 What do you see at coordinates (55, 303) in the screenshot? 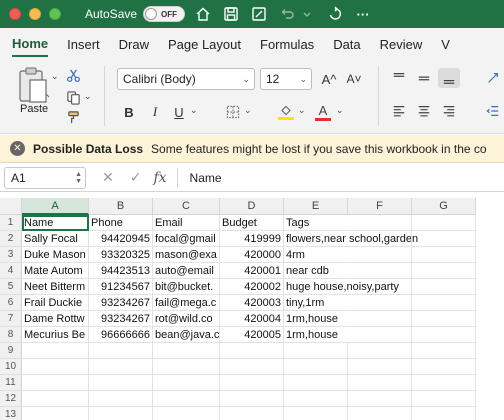
I see `grid-cell: Frail Duckie` at bounding box center [55, 303].